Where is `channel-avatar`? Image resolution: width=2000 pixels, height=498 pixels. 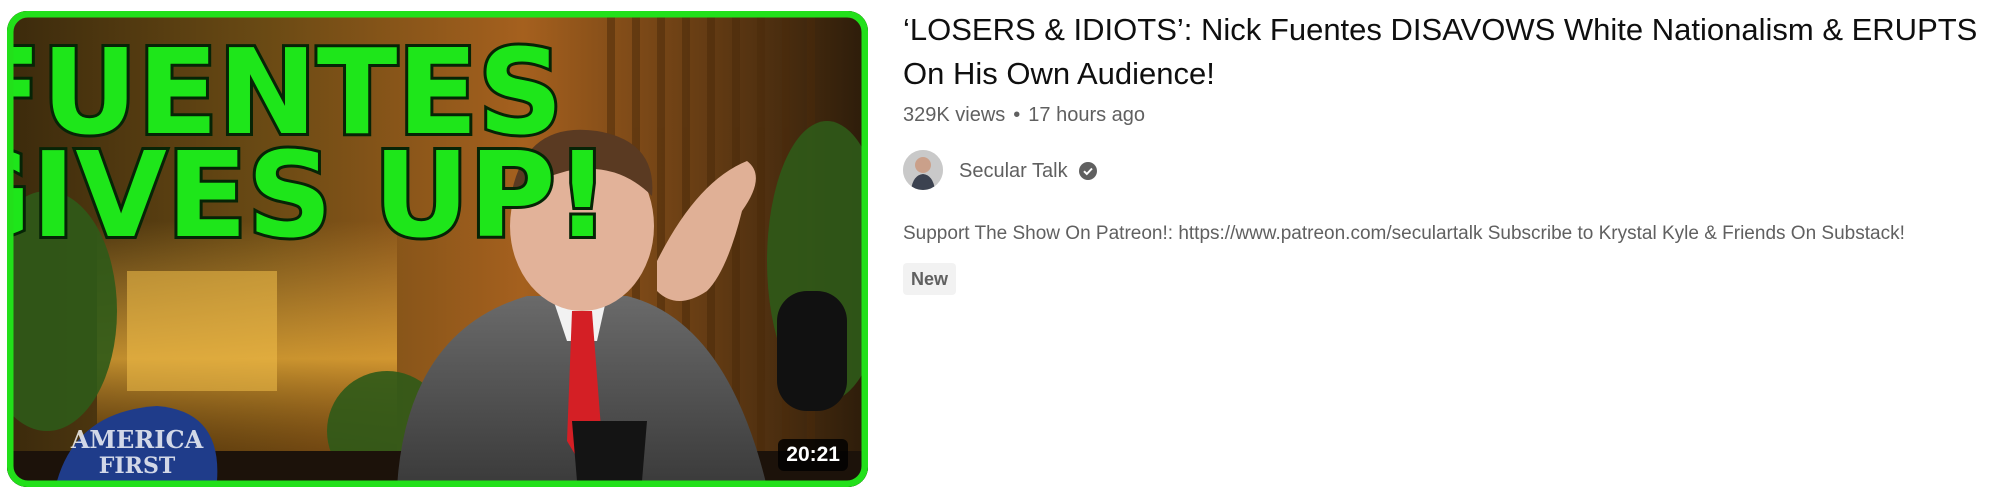
channel-avatar is located at coordinates (923, 170).